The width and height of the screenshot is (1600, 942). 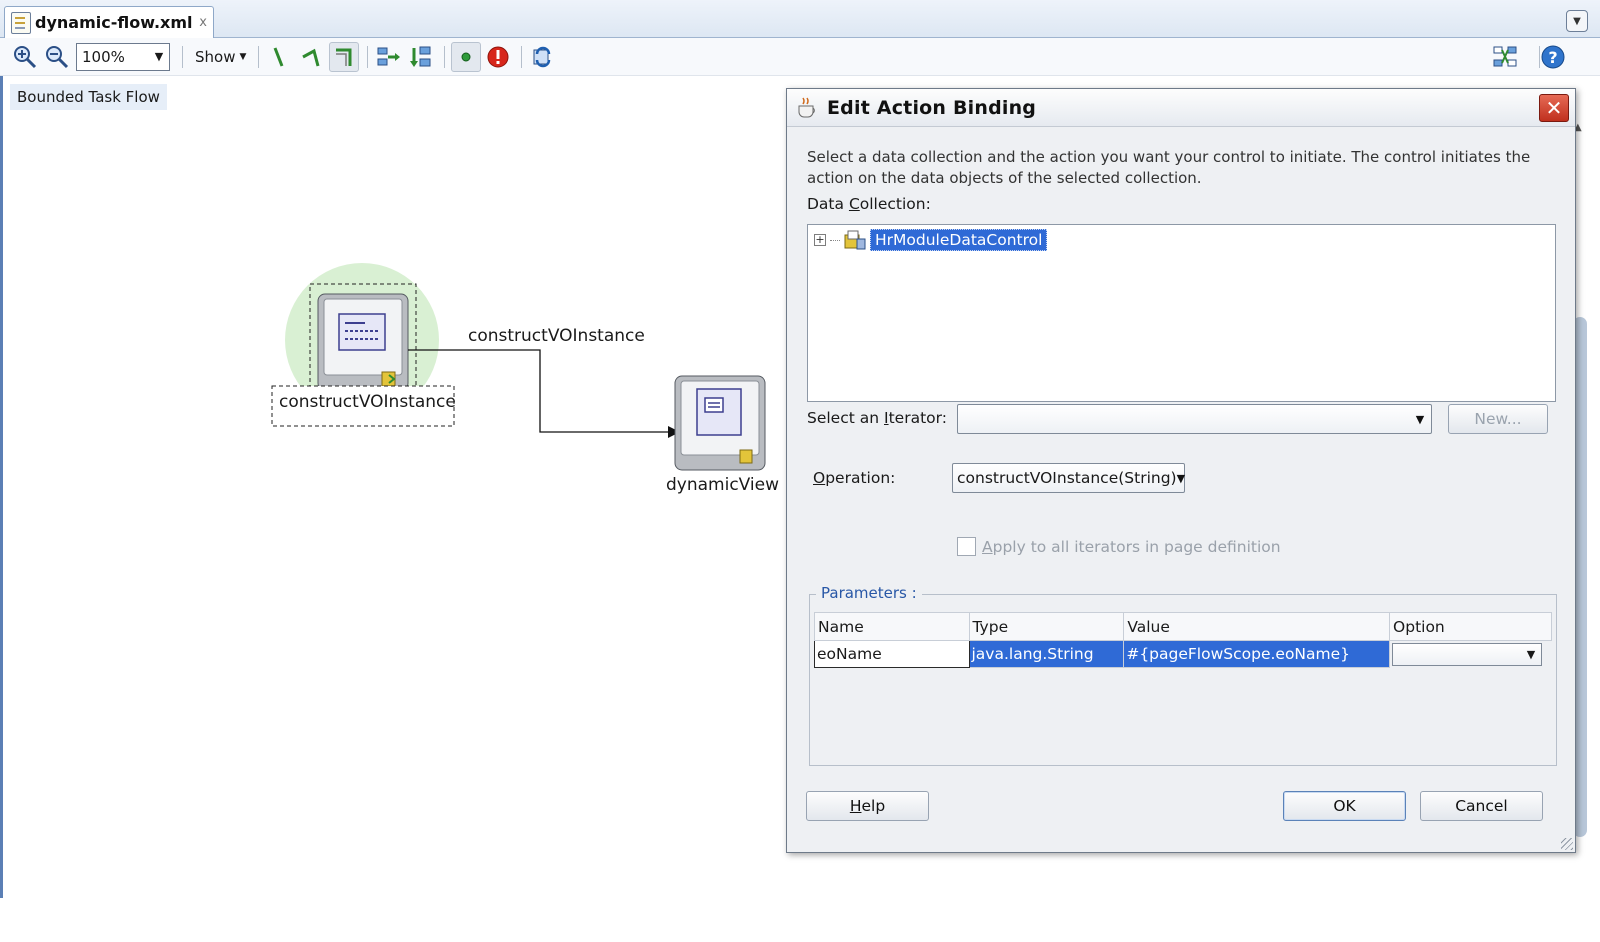 I want to click on help-button: Help, so click(x=867, y=806).